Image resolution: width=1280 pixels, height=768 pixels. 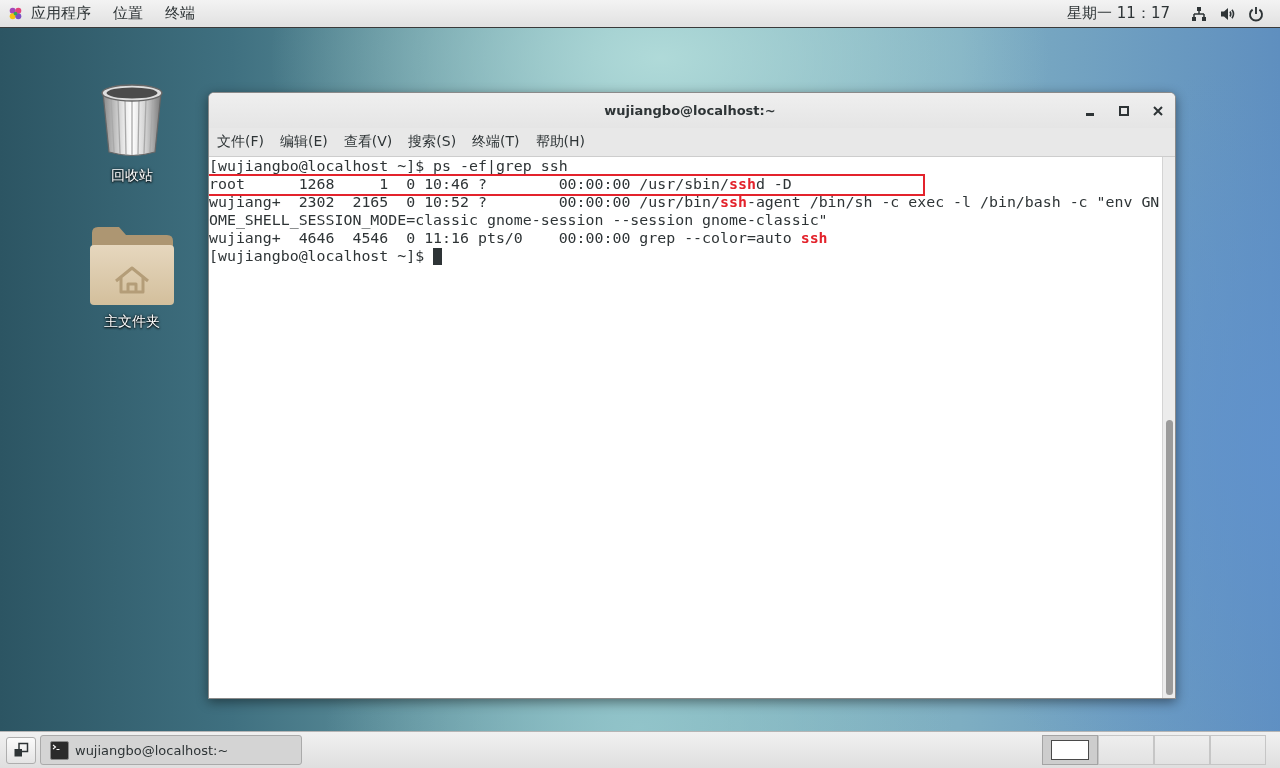 What do you see at coordinates (500, 184) in the screenshot?
I see `terminal-line: root 1268 1 0 10:46 ? 00:00:00 /usr/sbin/sshd -D` at bounding box center [500, 184].